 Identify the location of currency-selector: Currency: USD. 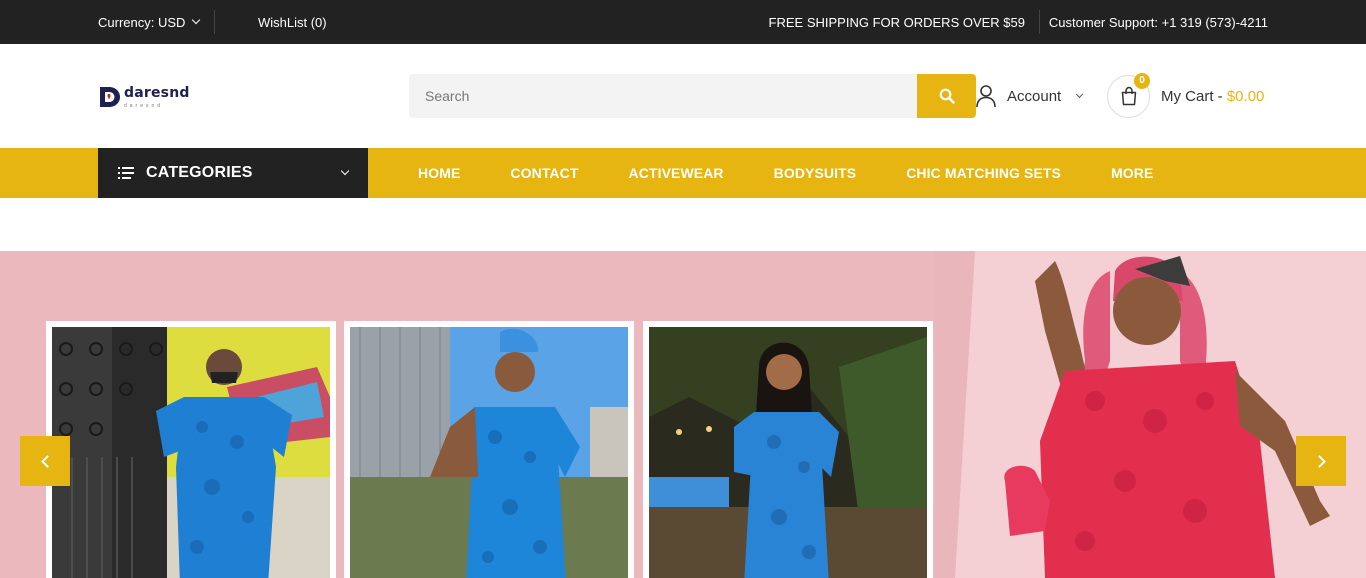
(149, 22).